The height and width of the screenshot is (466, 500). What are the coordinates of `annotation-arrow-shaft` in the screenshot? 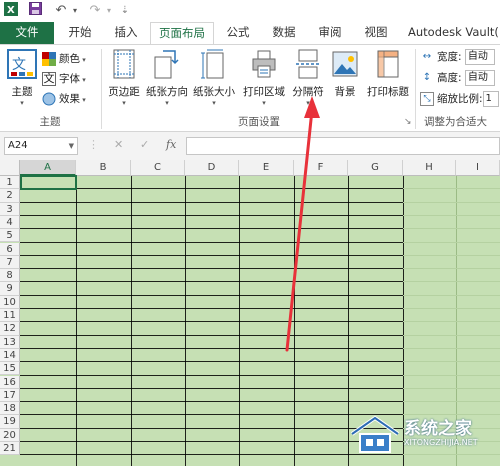 It's located at (299, 230).